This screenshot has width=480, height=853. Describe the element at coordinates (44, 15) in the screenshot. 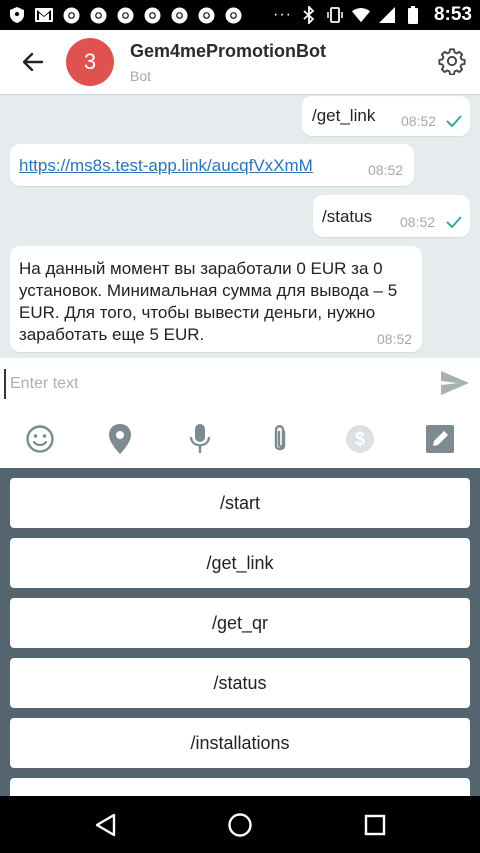

I see `gmail-icon` at that location.